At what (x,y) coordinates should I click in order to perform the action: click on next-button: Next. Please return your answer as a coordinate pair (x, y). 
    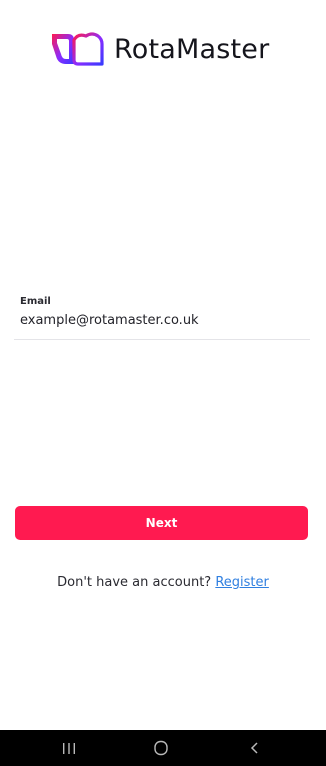
    Looking at the image, I should click on (161, 523).